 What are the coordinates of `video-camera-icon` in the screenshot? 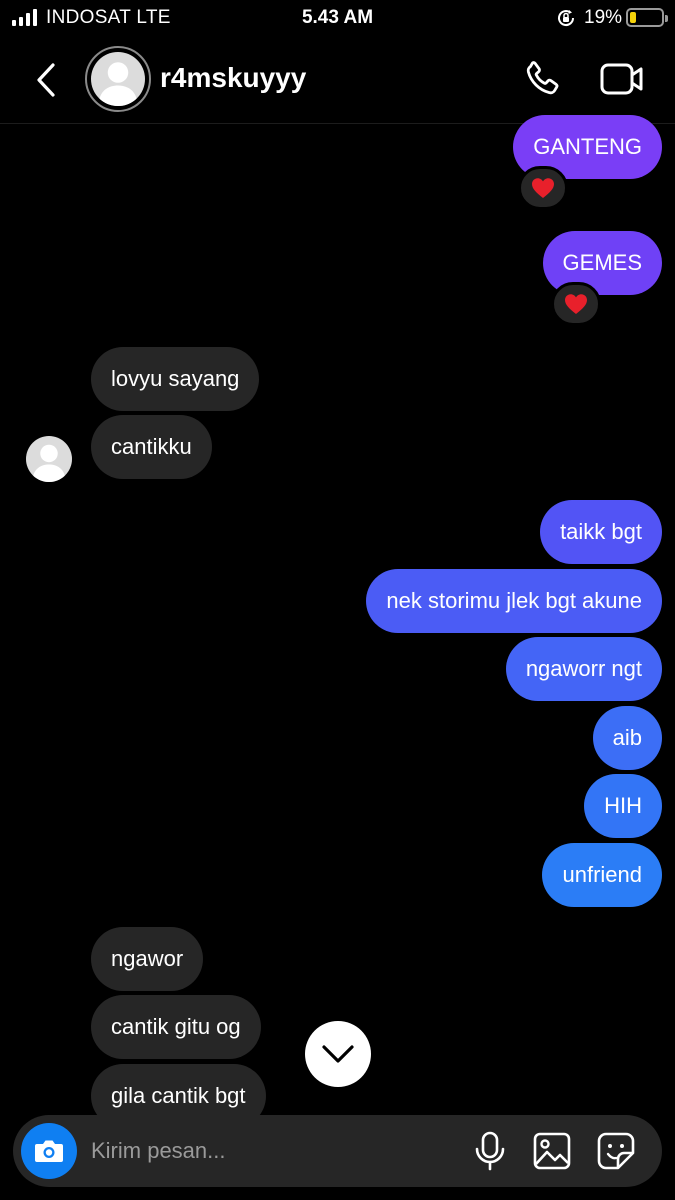 It's located at (622, 79).